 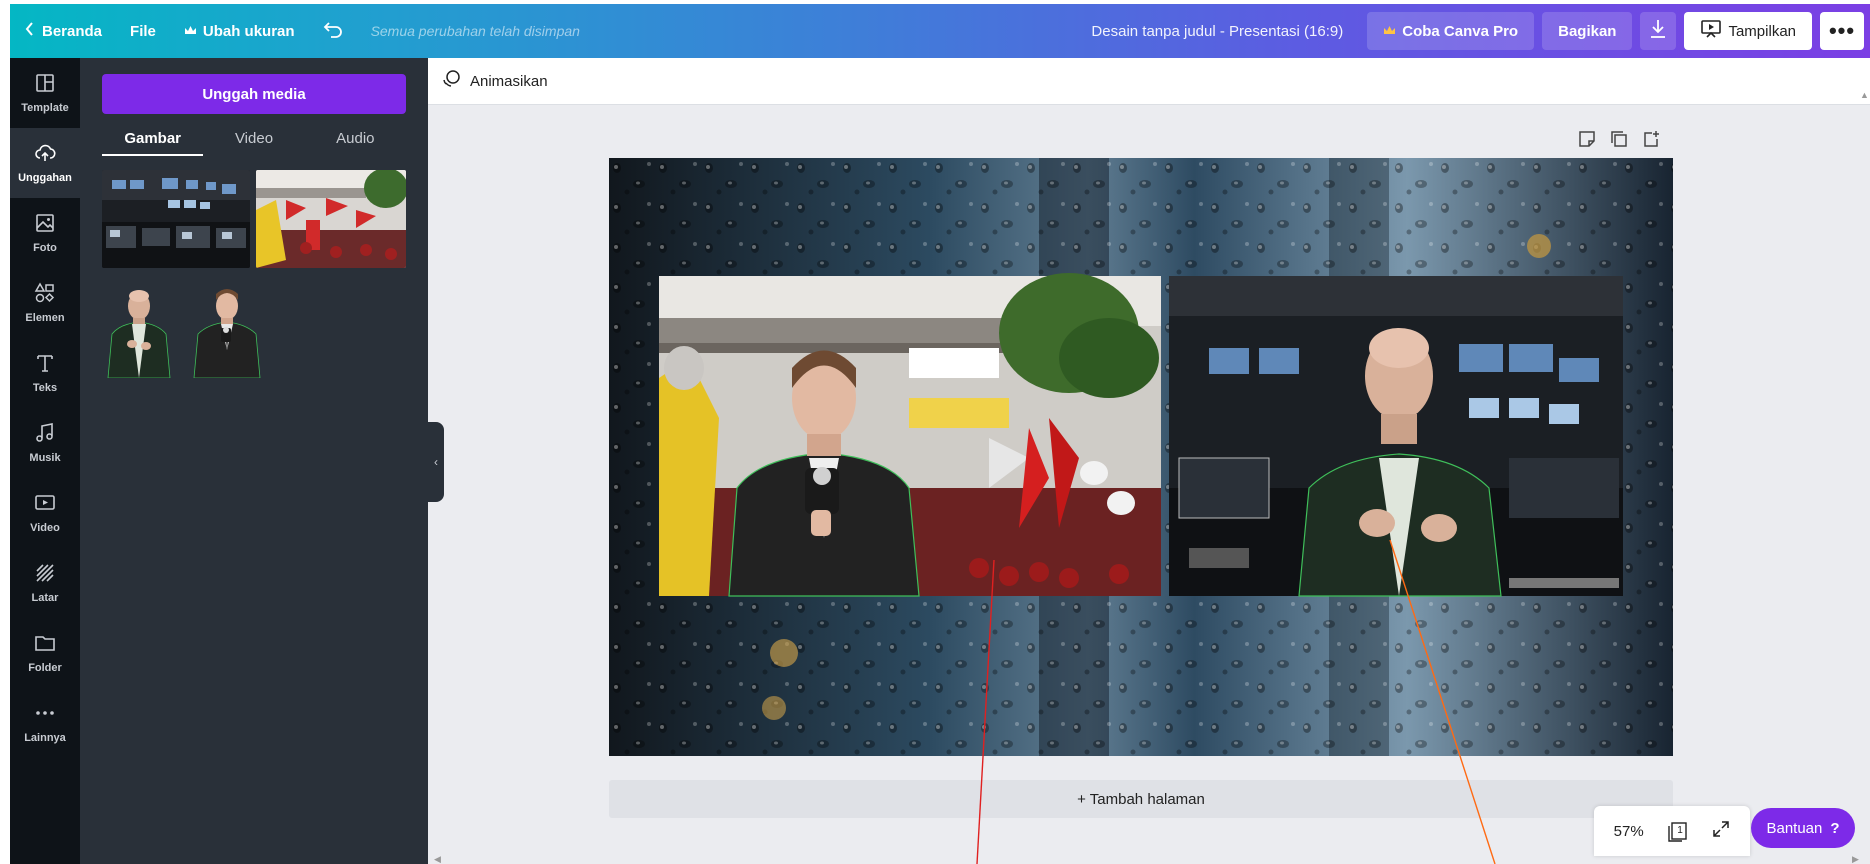 I want to click on try-pro-button: Coba Canva Pro, so click(x=1451, y=31).